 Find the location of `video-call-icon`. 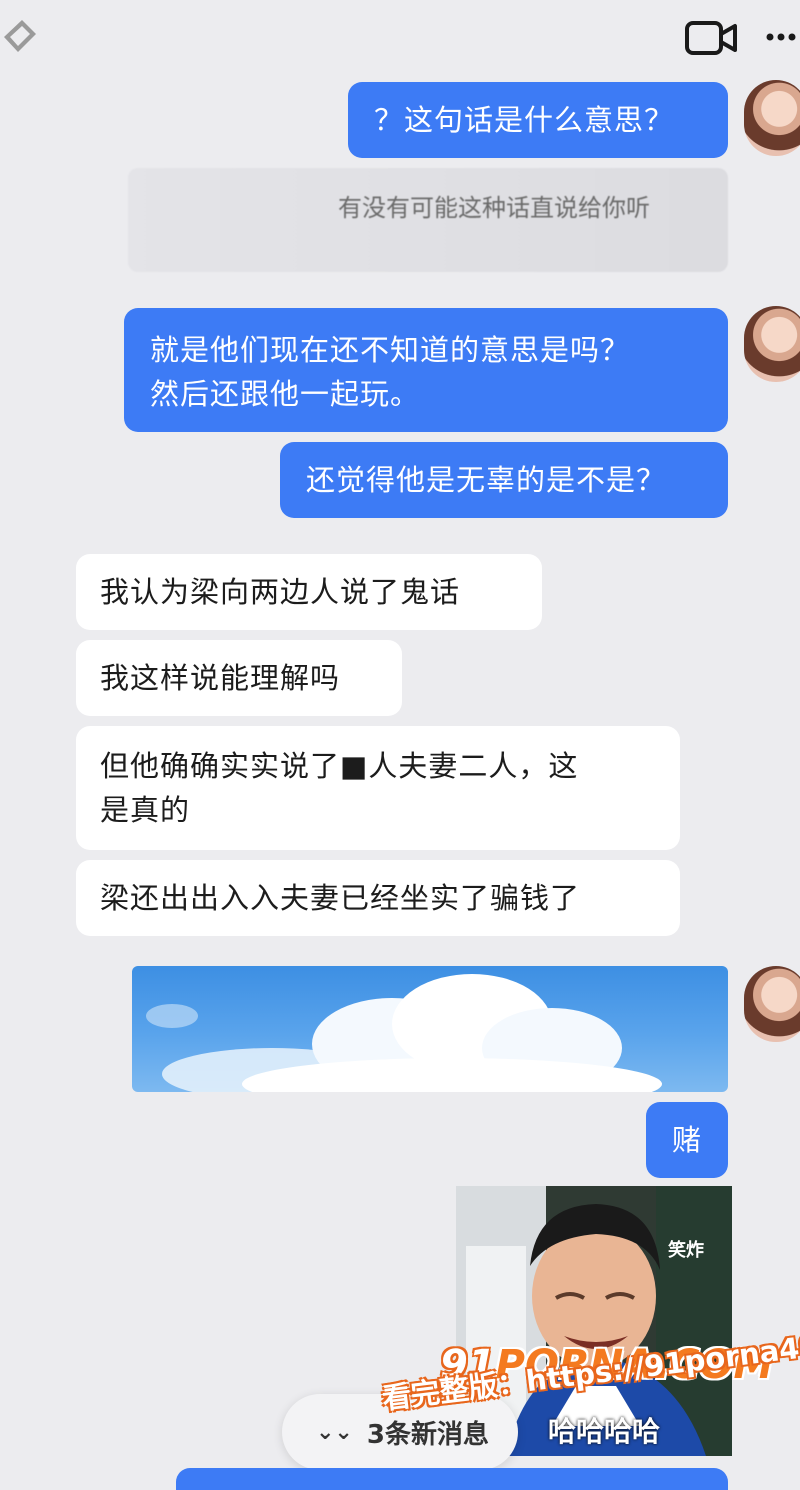

video-call-icon is located at coordinates (711, 38).